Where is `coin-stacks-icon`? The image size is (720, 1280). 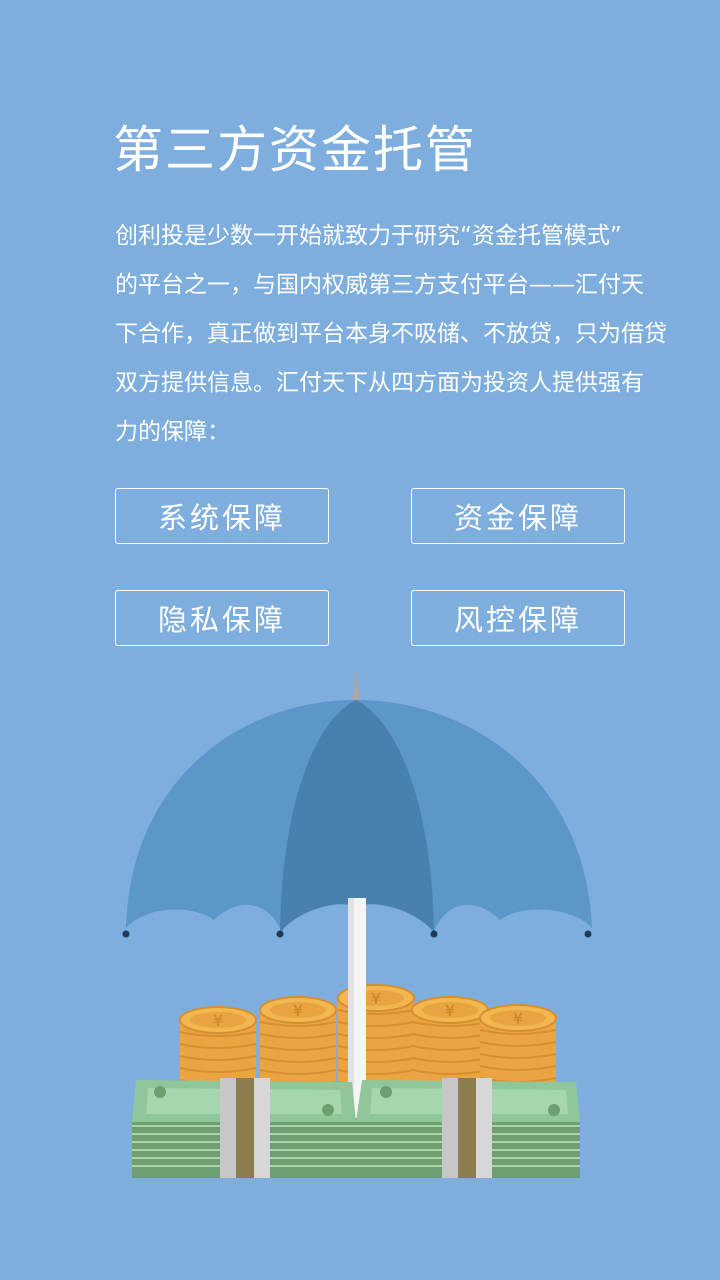 coin-stacks-icon is located at coordinates (368, 1037).